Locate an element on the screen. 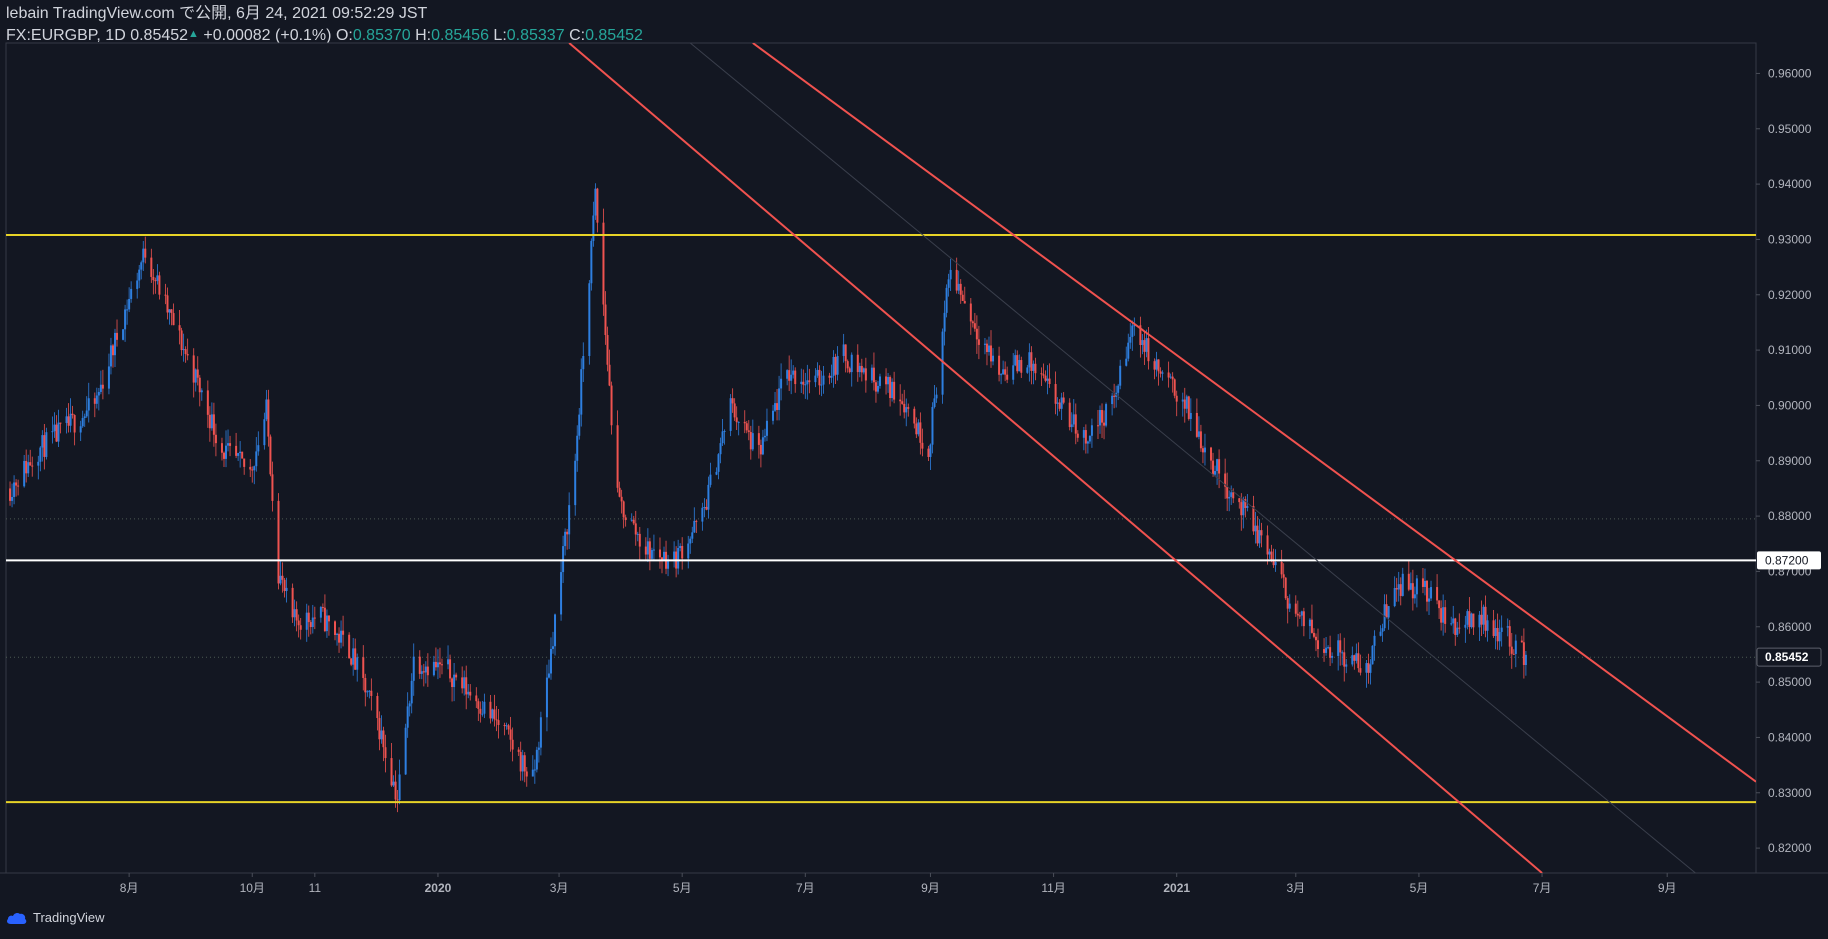 Image resolution: width=1828 pixels, height=939 pixels. x-tick-label: 2020 is located at coordinates (438, 888).